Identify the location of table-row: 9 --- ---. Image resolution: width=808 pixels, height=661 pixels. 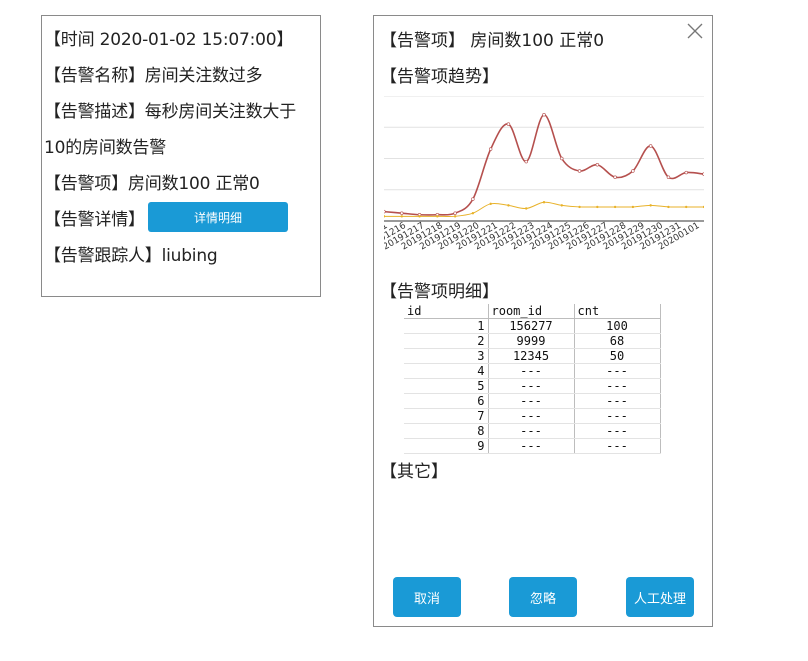
(532, 446).